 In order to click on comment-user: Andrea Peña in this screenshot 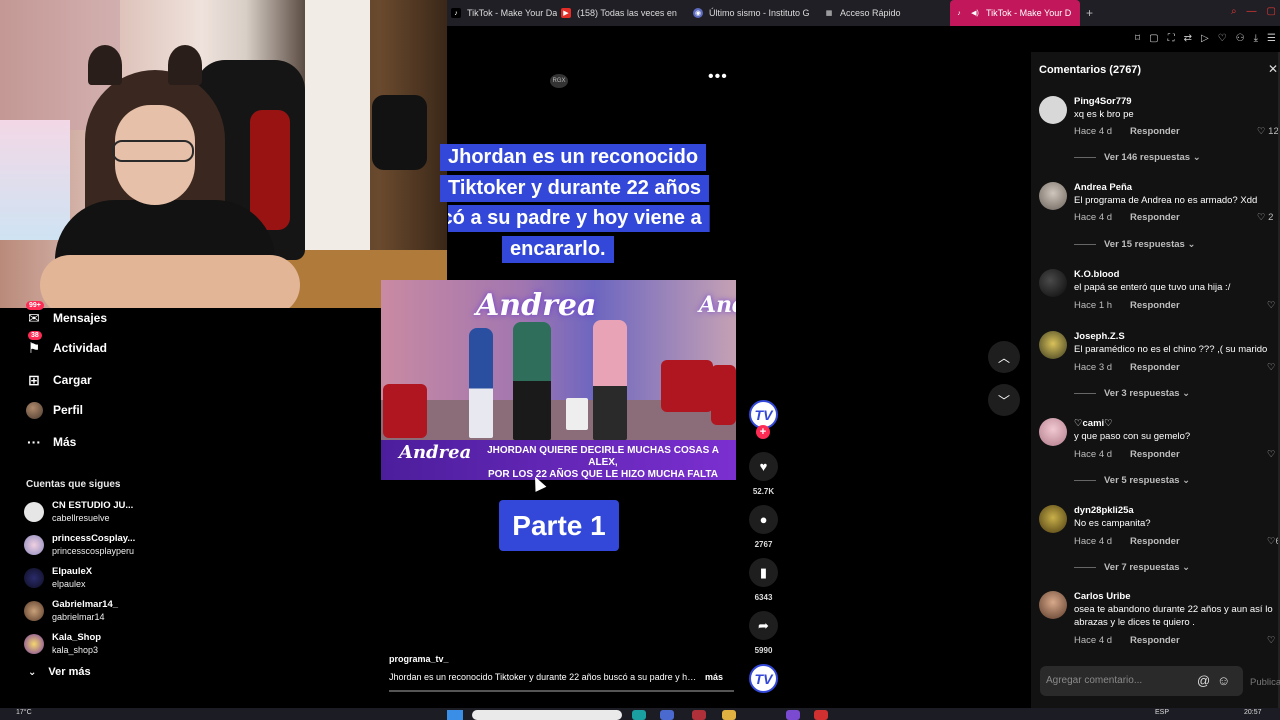, I will do `click(1103, 187)`.